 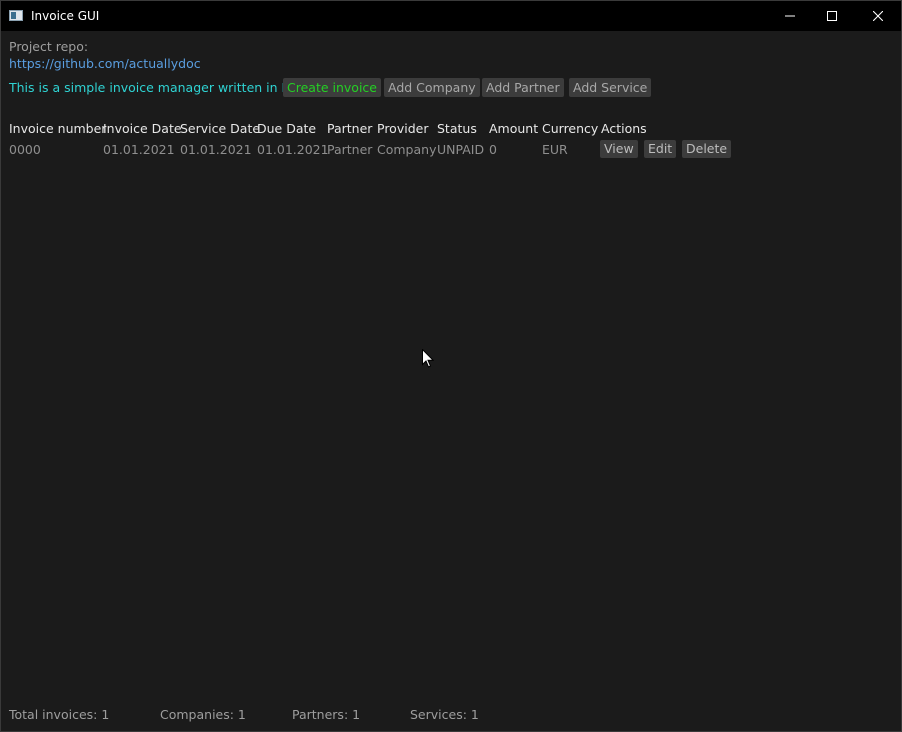 What do you see at coordinates (451, 16) in the screenshot?
I see `title-bar: Invoice GUI` at bounding box center [451, 16].